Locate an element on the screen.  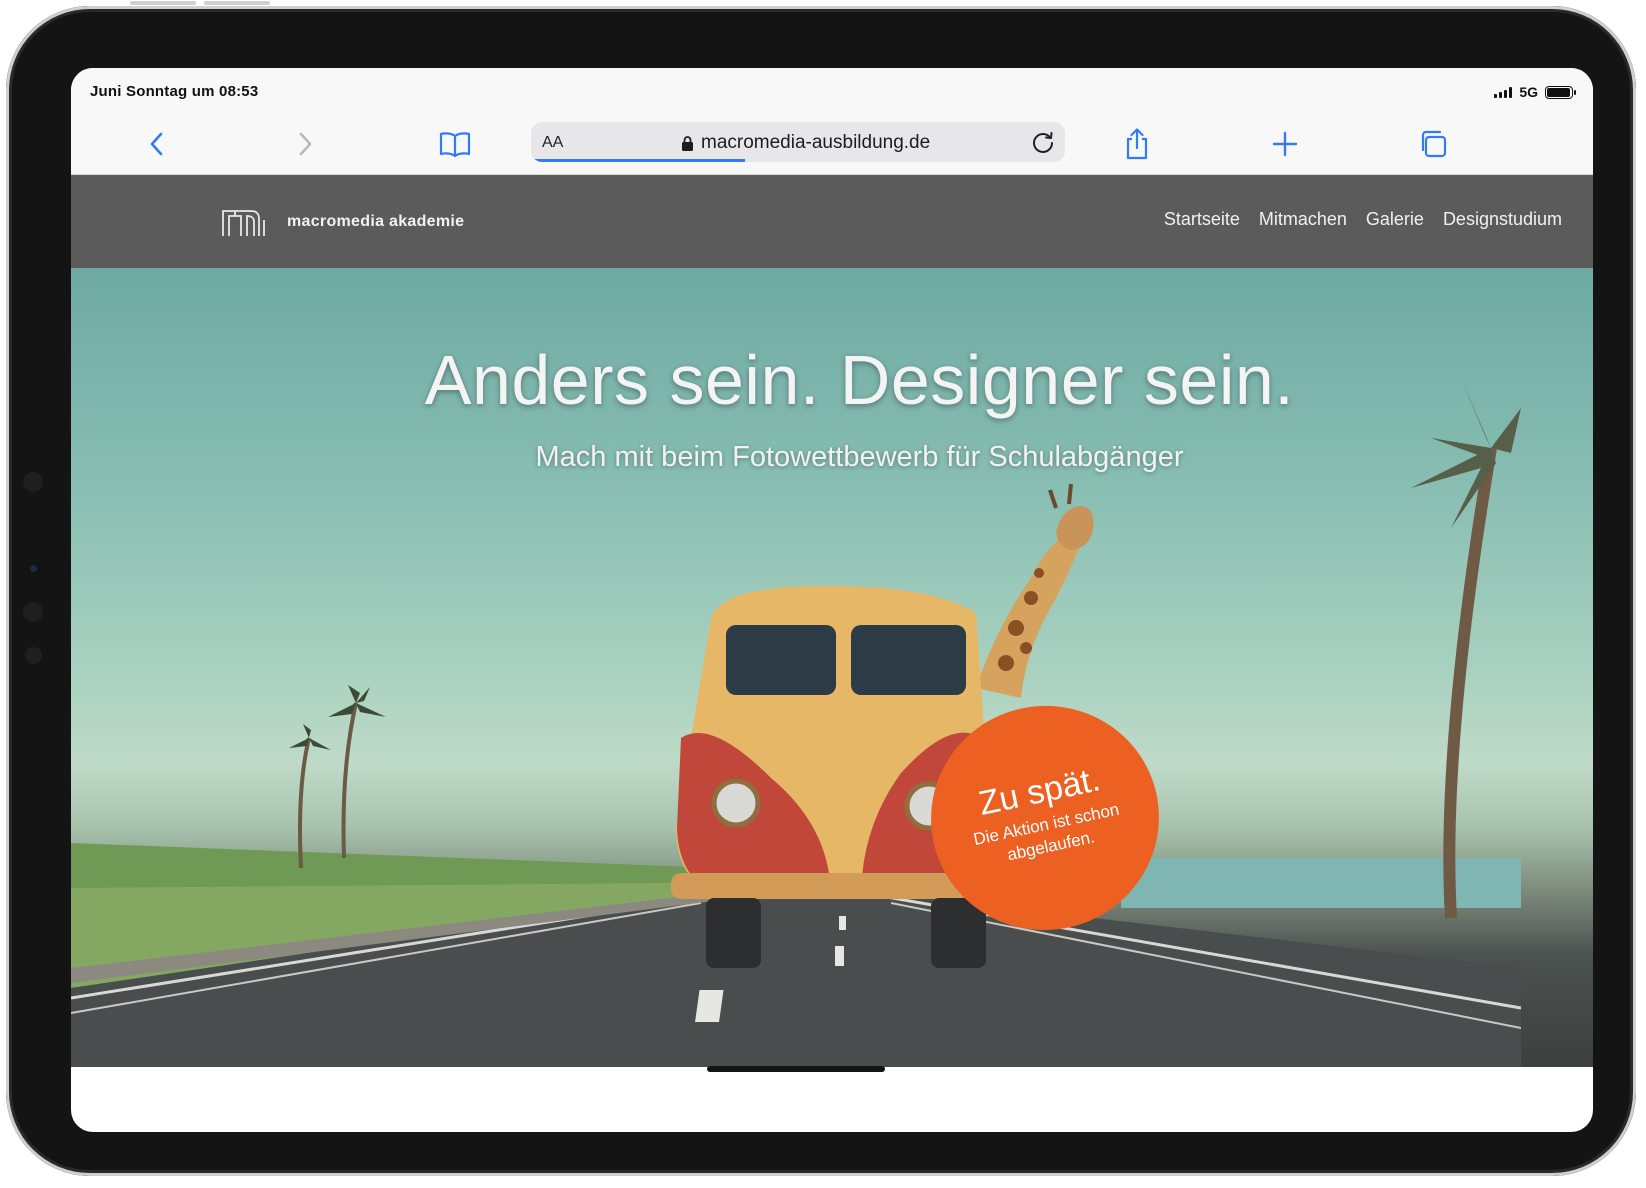
address-bar: AA macromedia-ausbildung.de is located at coordinates (798, 142).